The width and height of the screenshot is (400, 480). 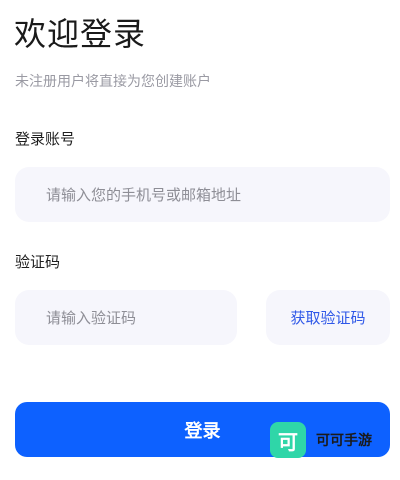 I want to click on watermark: 可 可可手游, so click(x=321, y=440).